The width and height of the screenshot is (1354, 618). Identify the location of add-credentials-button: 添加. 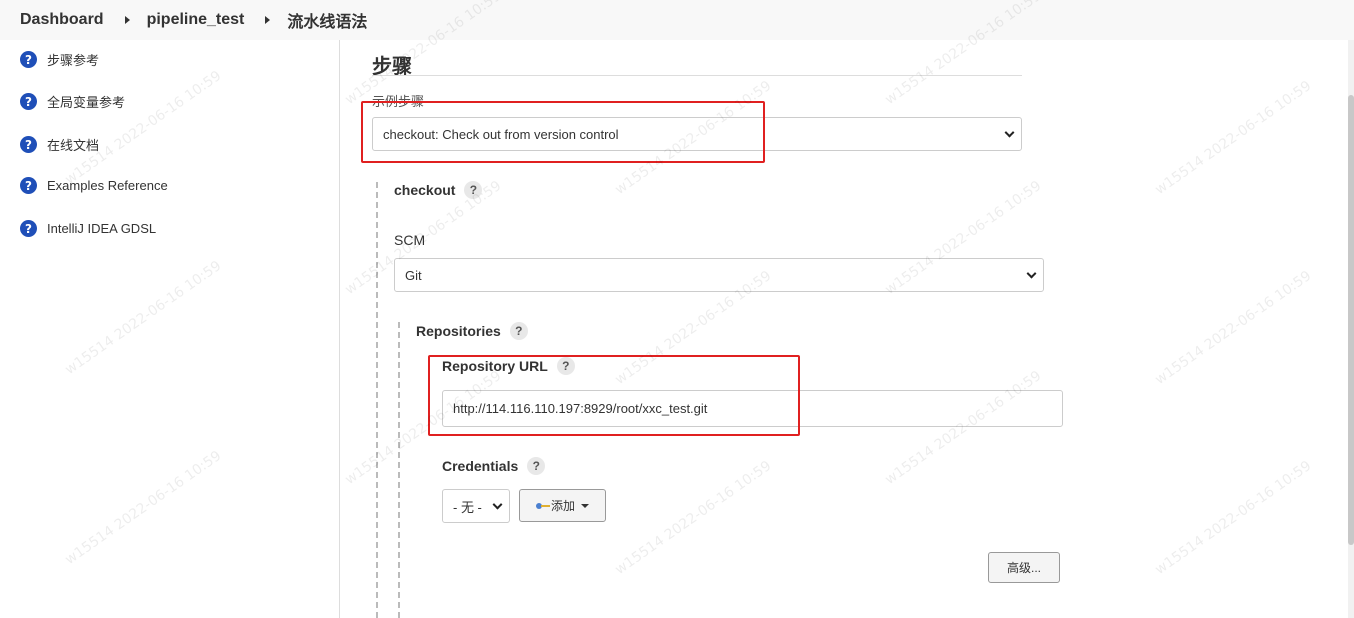
(562, 505).